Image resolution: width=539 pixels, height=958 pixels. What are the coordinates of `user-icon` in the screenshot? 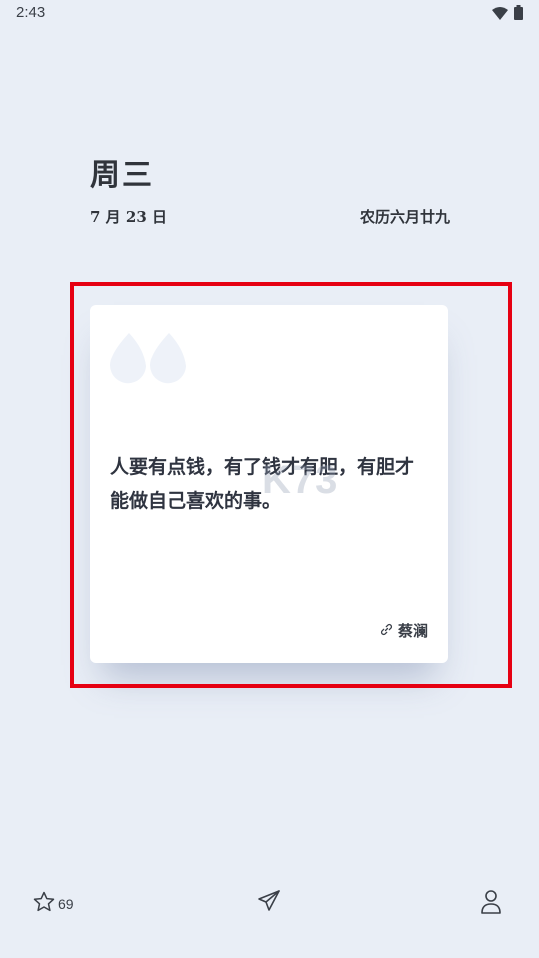 It's located at (491, 904).